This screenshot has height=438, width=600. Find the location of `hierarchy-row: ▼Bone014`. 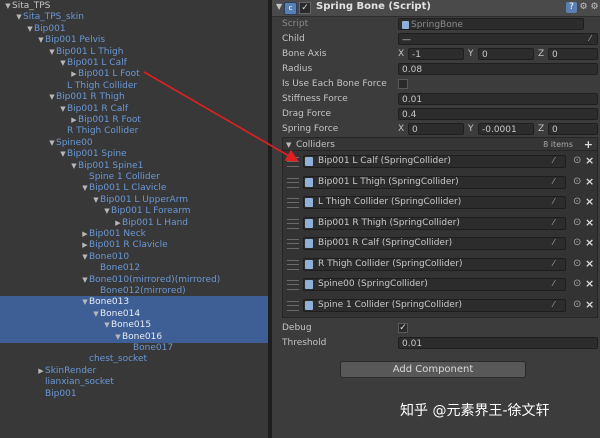

hierarchy-row: ▼Bone014 is located at coordinates (134, 313).